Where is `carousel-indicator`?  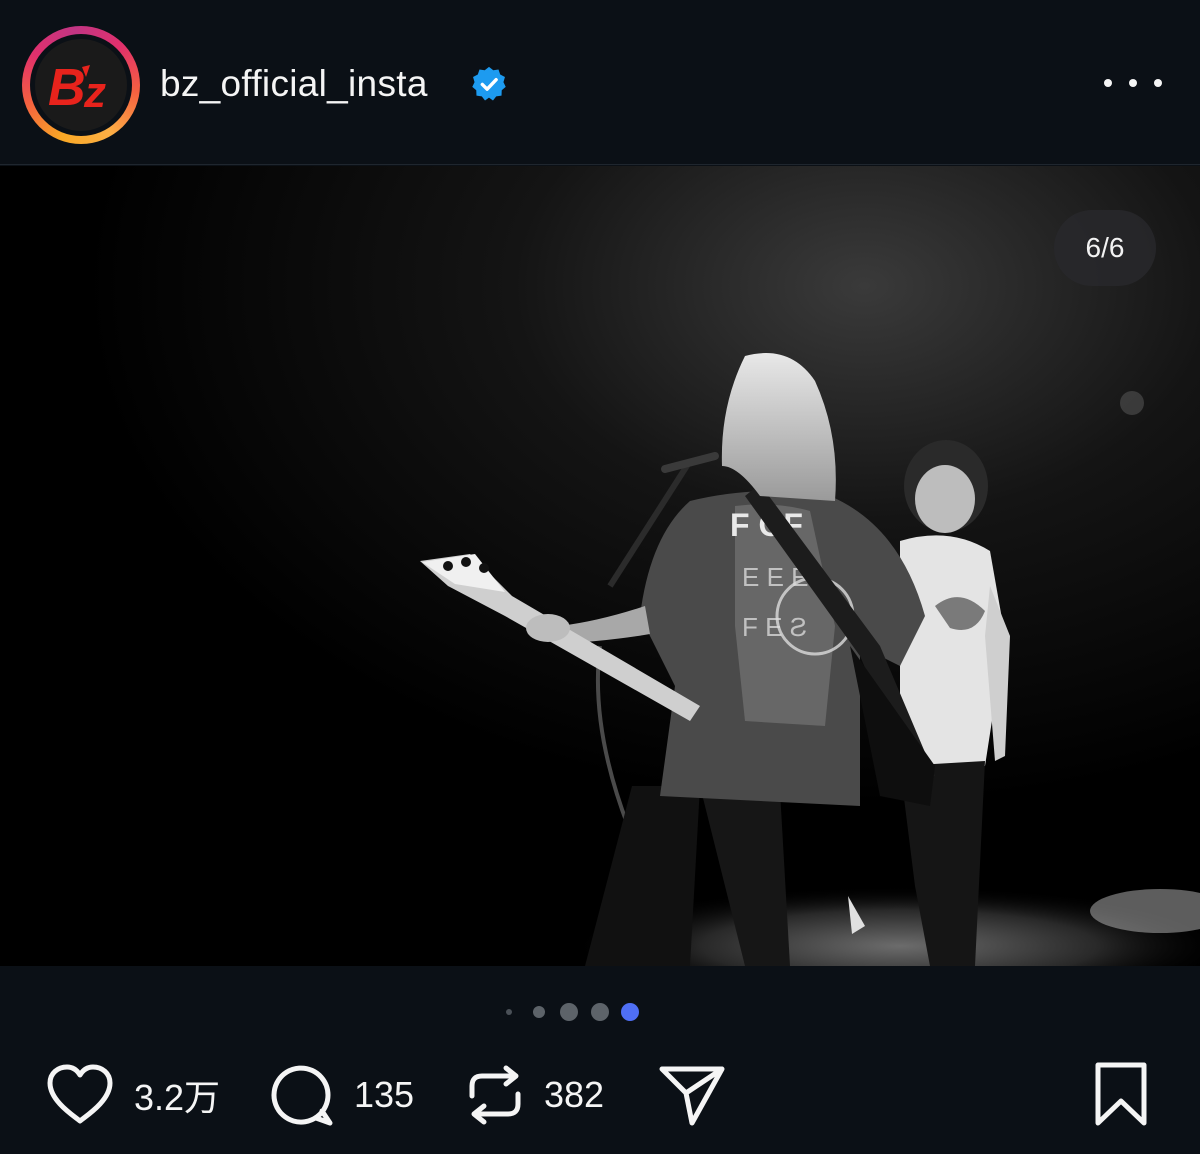 carousel-indicator is located at coordinates (575, 1012).